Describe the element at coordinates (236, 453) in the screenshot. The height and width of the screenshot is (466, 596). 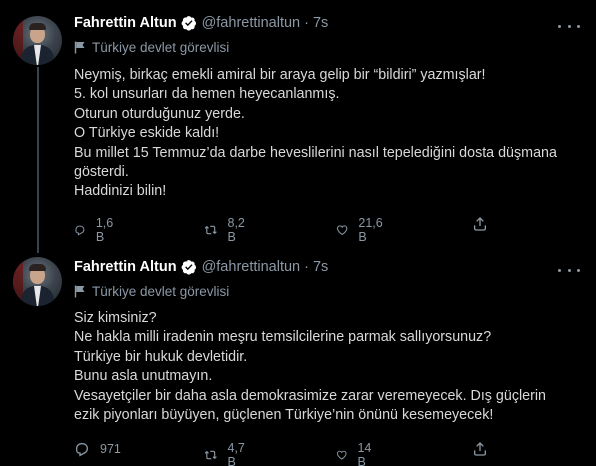
I see `retweet-count: 4,7 B` at that location.